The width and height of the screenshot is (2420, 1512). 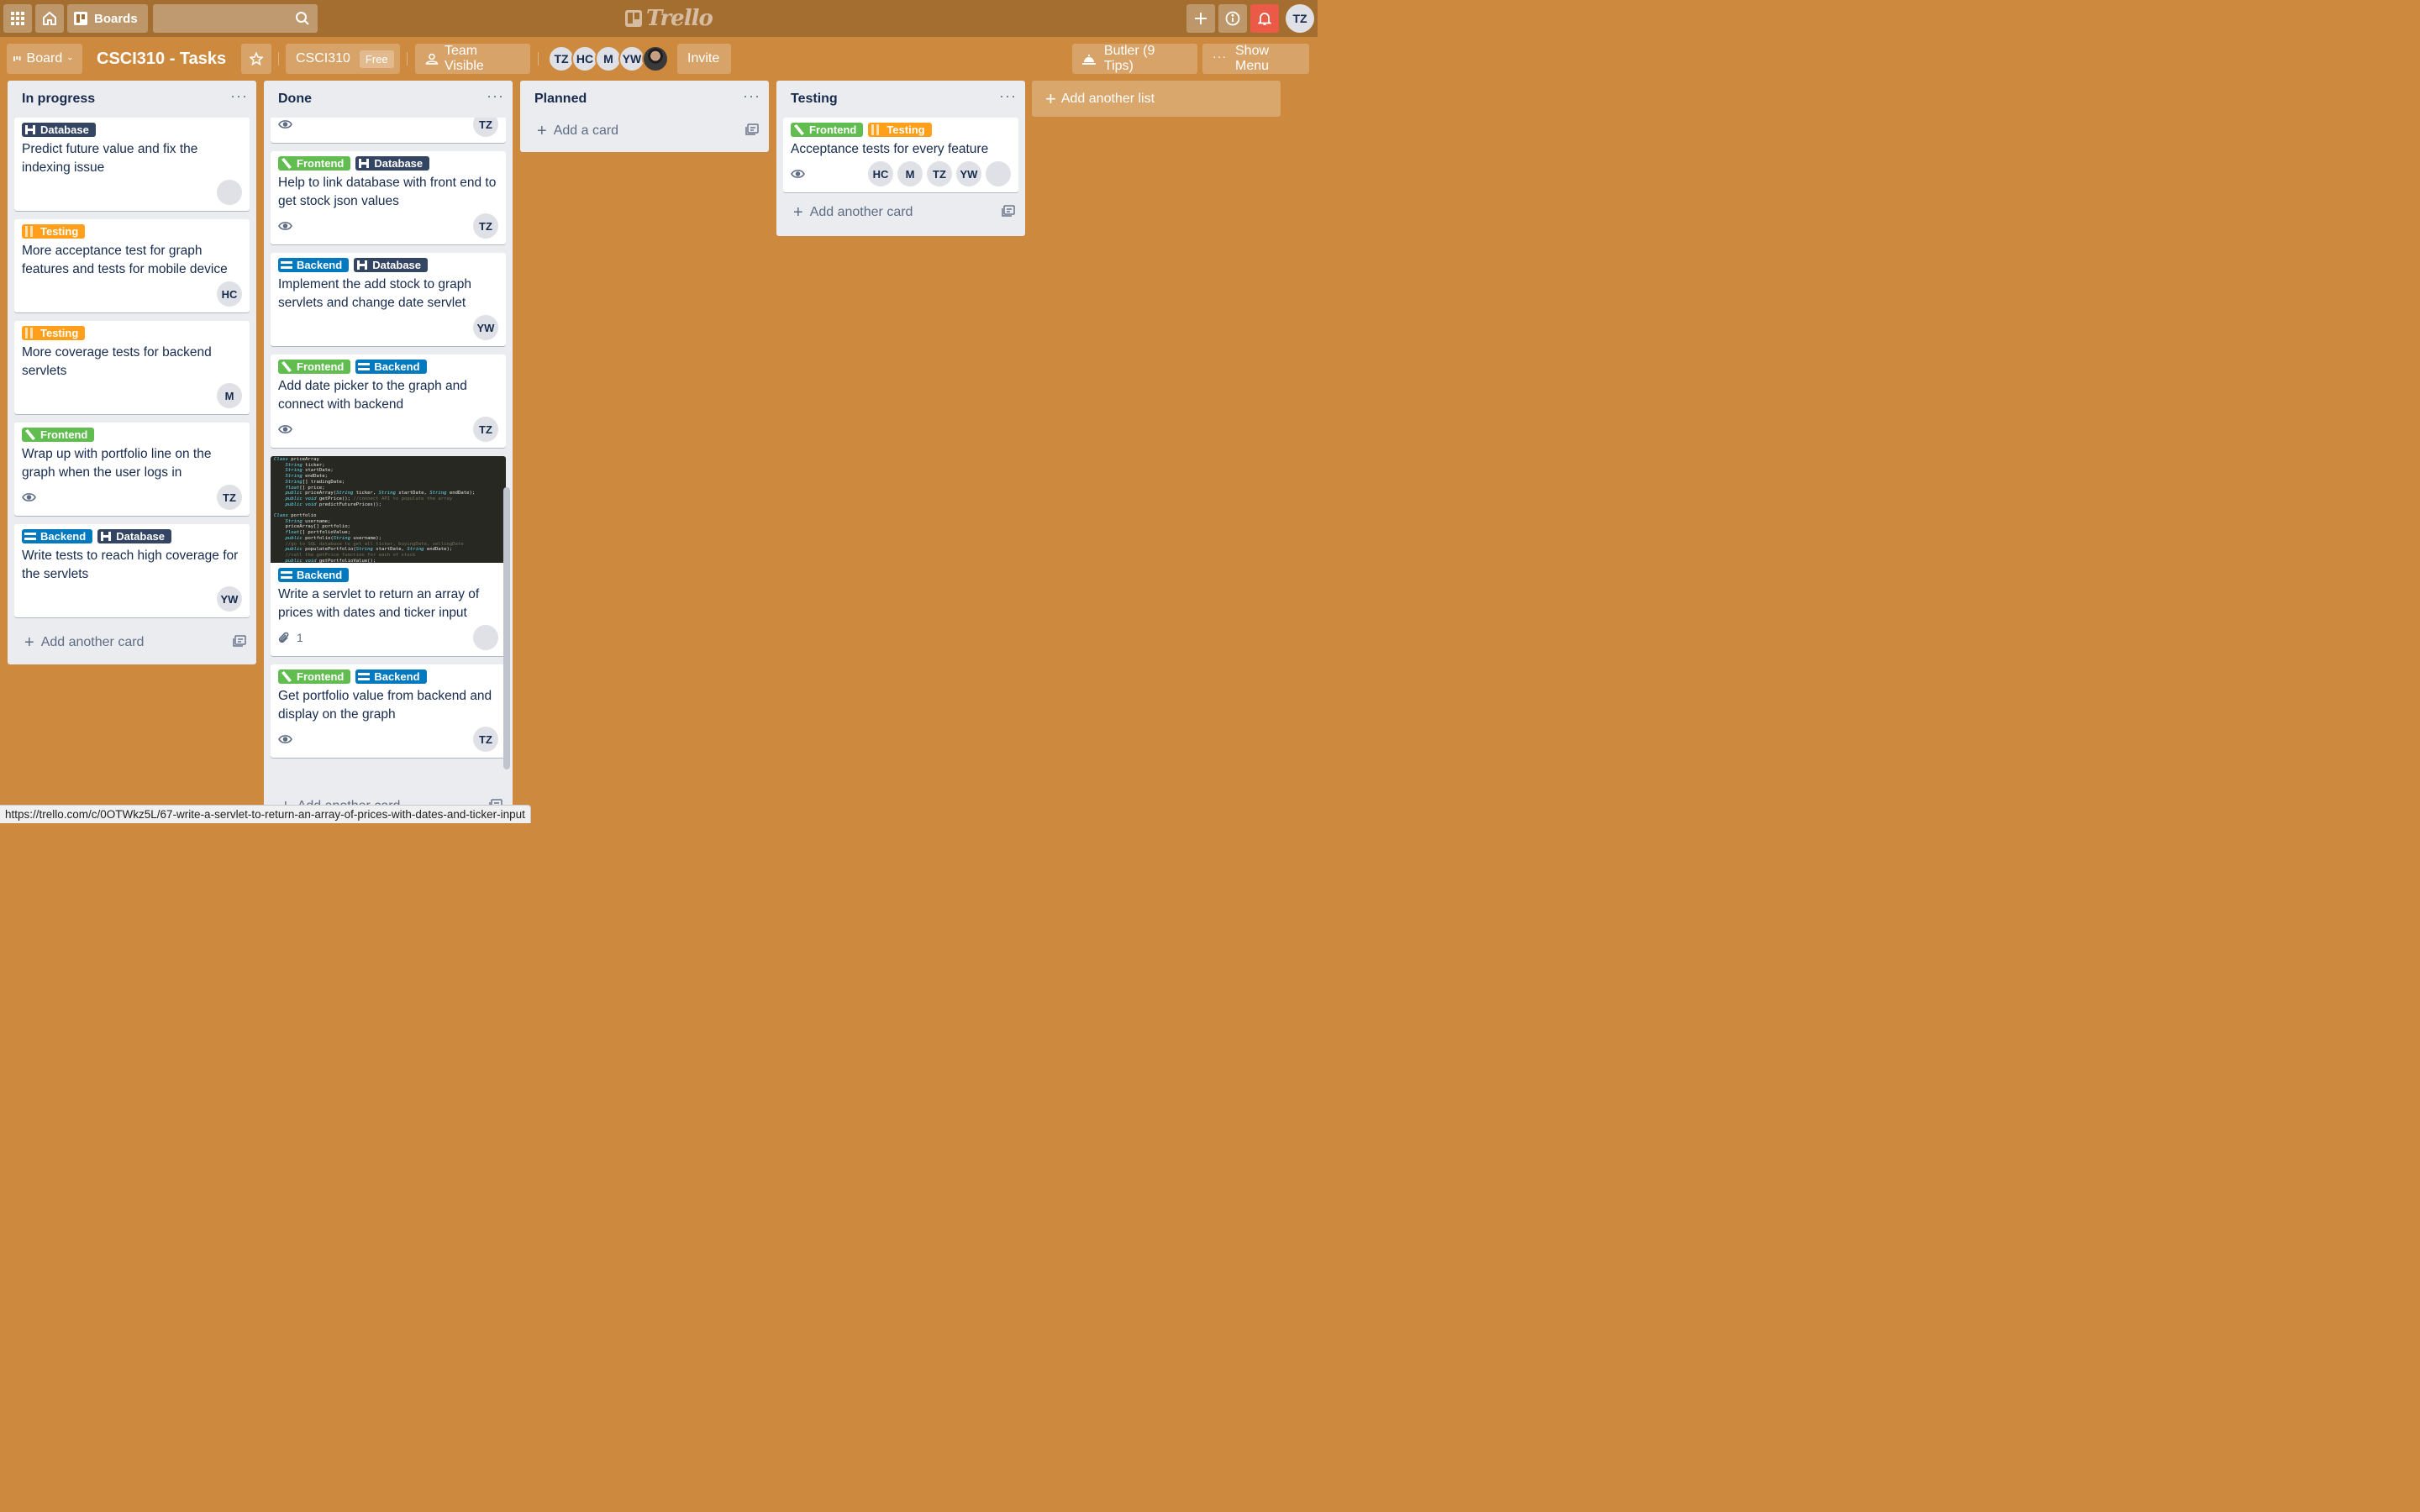 What do you see at coordinates (323, 58) in the screenshot?
I see `team-name: CSCI310` at bounding box center [323, 58].